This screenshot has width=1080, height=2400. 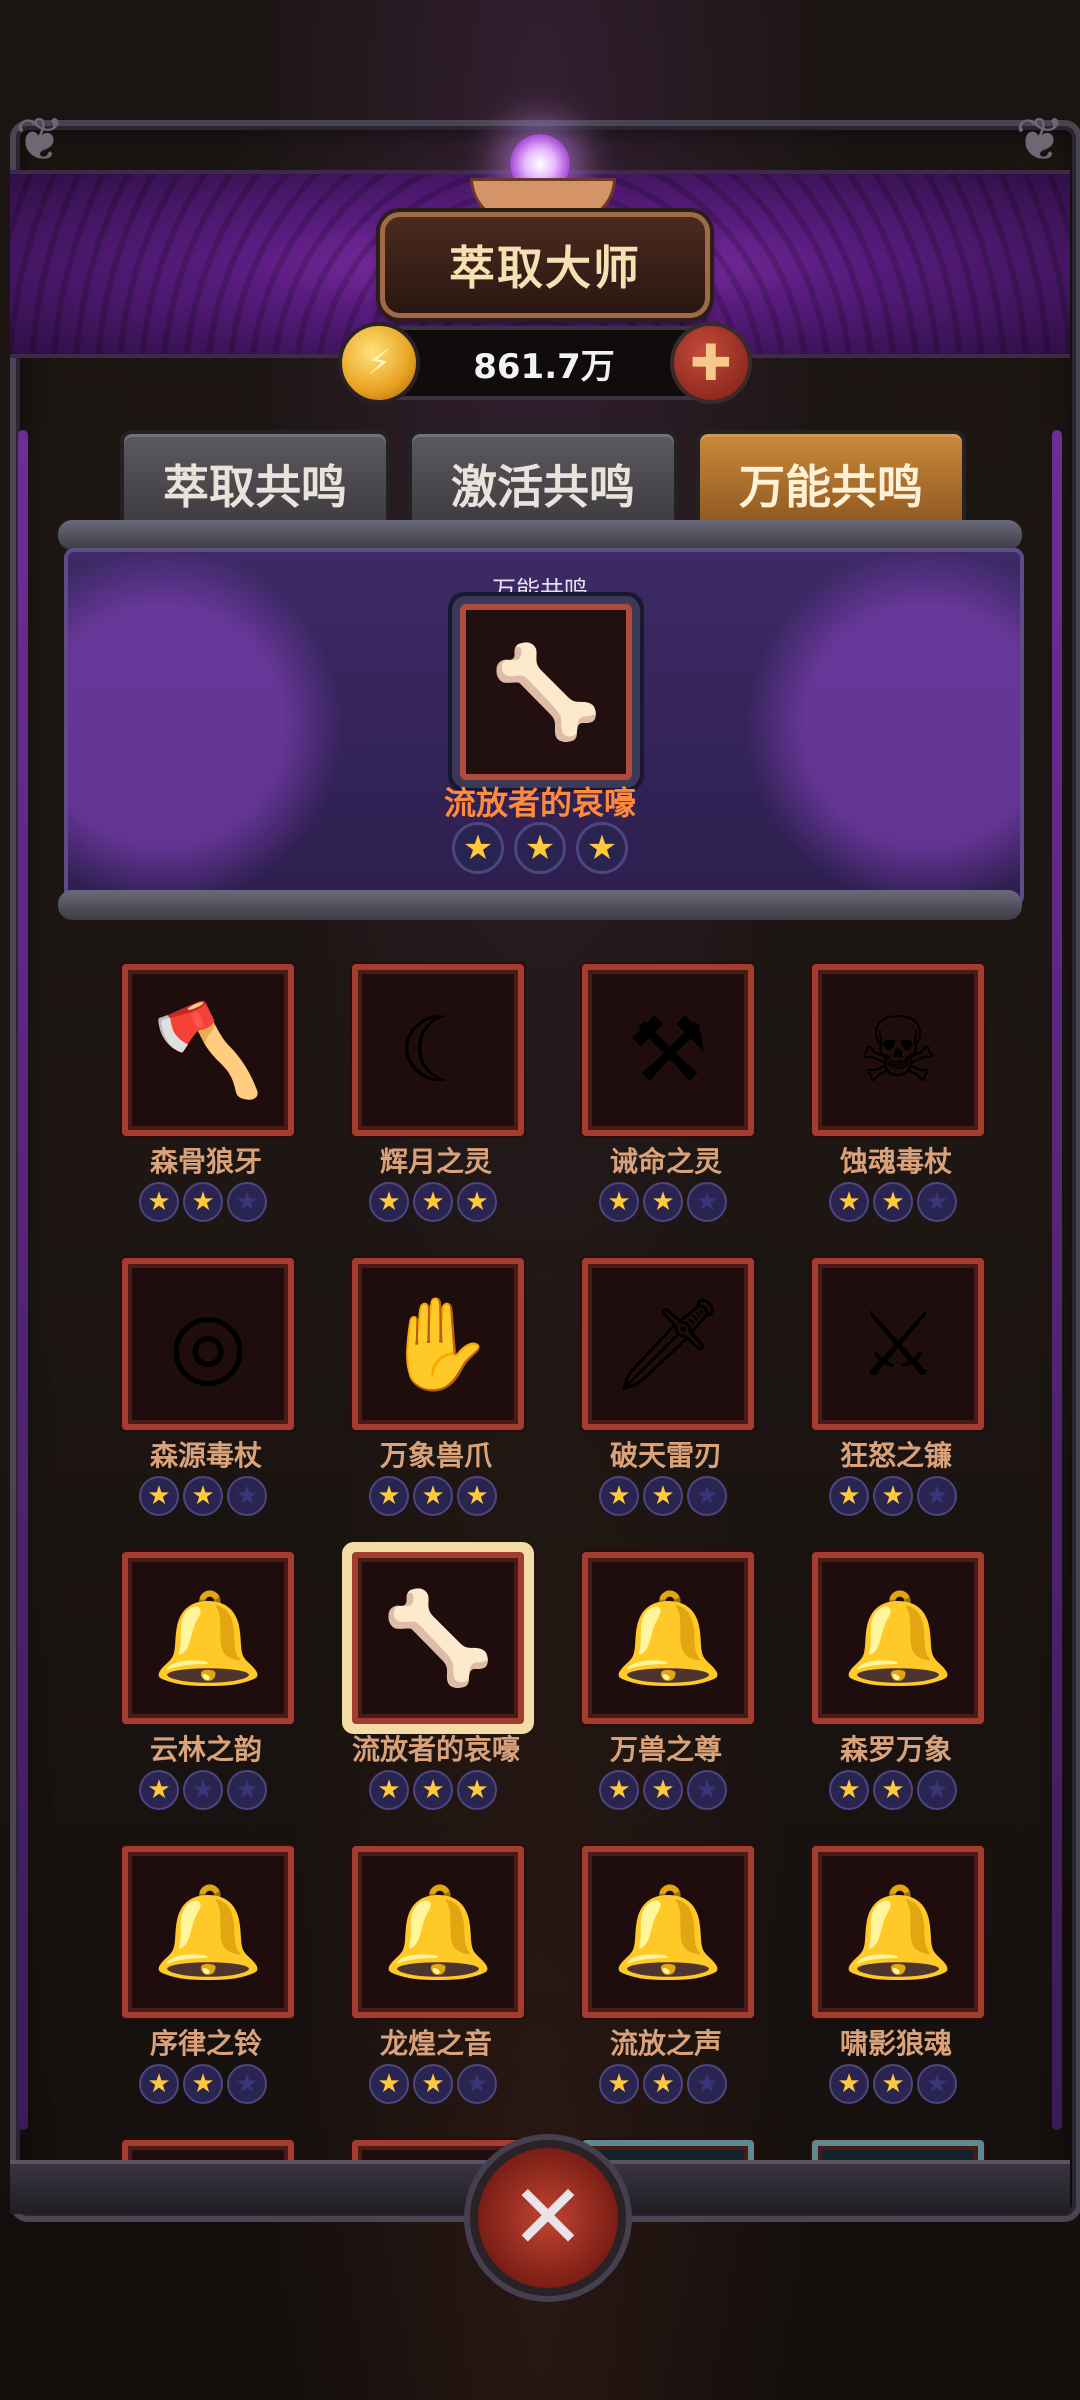 I want to click on item-card: 🔔 云林之韵 ★ ★ ★, so click(x=208, y=1678).